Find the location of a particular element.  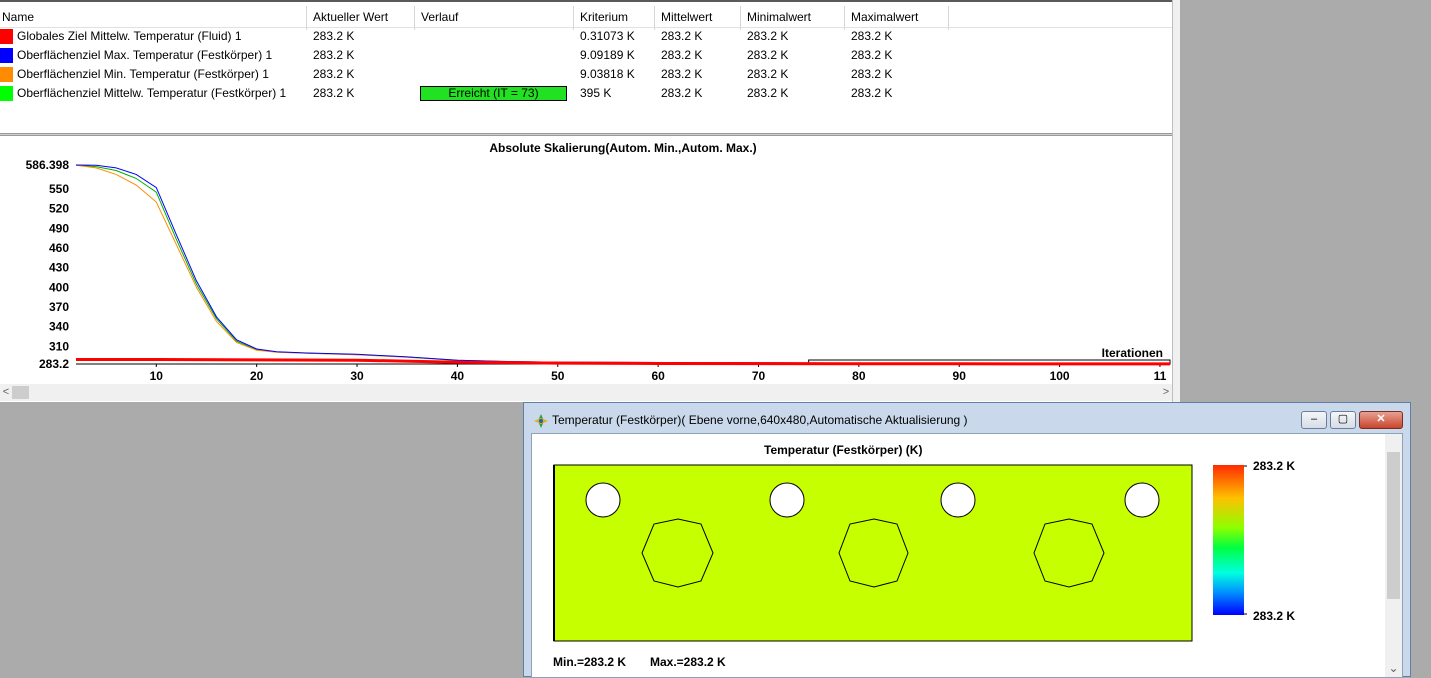

legend-min-label: 283.2 K is located at coordinates (1274, 616).